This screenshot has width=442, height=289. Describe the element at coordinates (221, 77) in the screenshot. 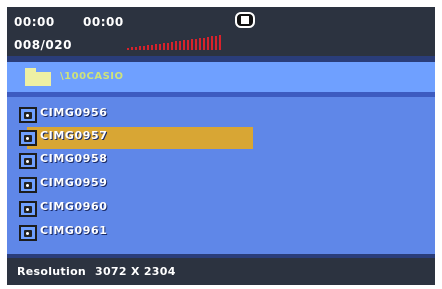

I see `folder-row: \100CASIO` at that location.